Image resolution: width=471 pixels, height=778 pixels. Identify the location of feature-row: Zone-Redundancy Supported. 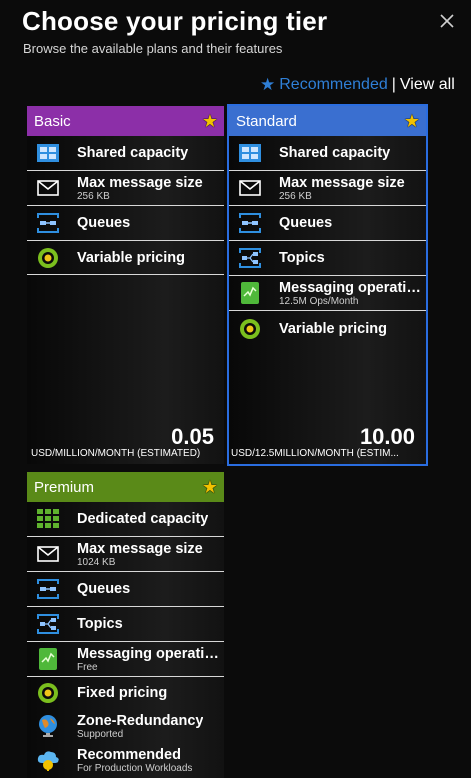
(125, 726).